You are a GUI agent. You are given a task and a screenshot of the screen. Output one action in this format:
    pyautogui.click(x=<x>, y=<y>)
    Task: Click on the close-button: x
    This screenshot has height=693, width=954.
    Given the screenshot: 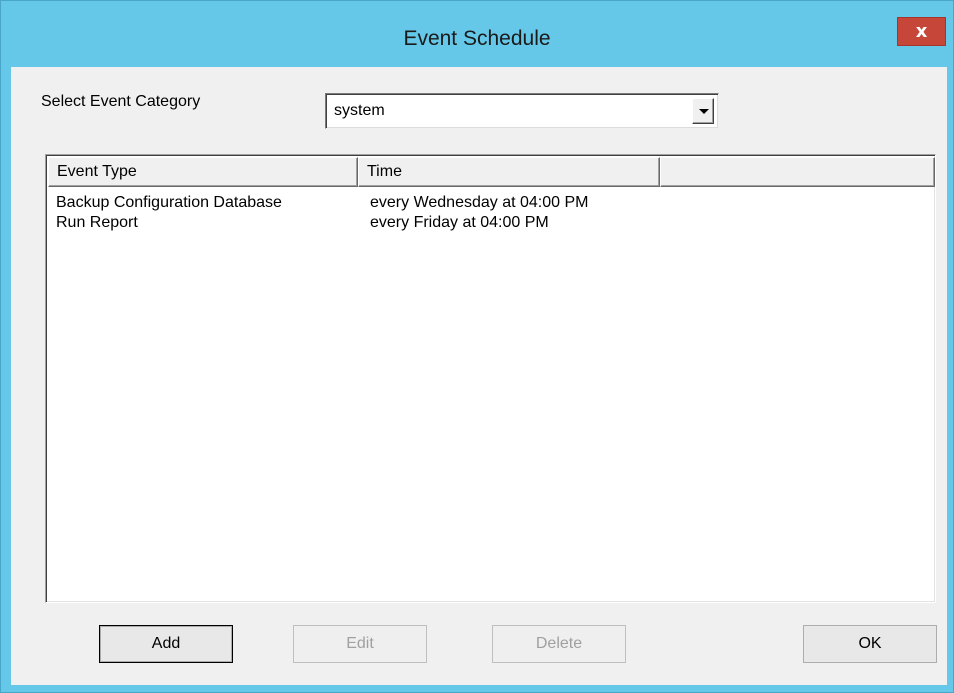 What is the action you would take?
    pyautogui.click(x=921, y=31)
    